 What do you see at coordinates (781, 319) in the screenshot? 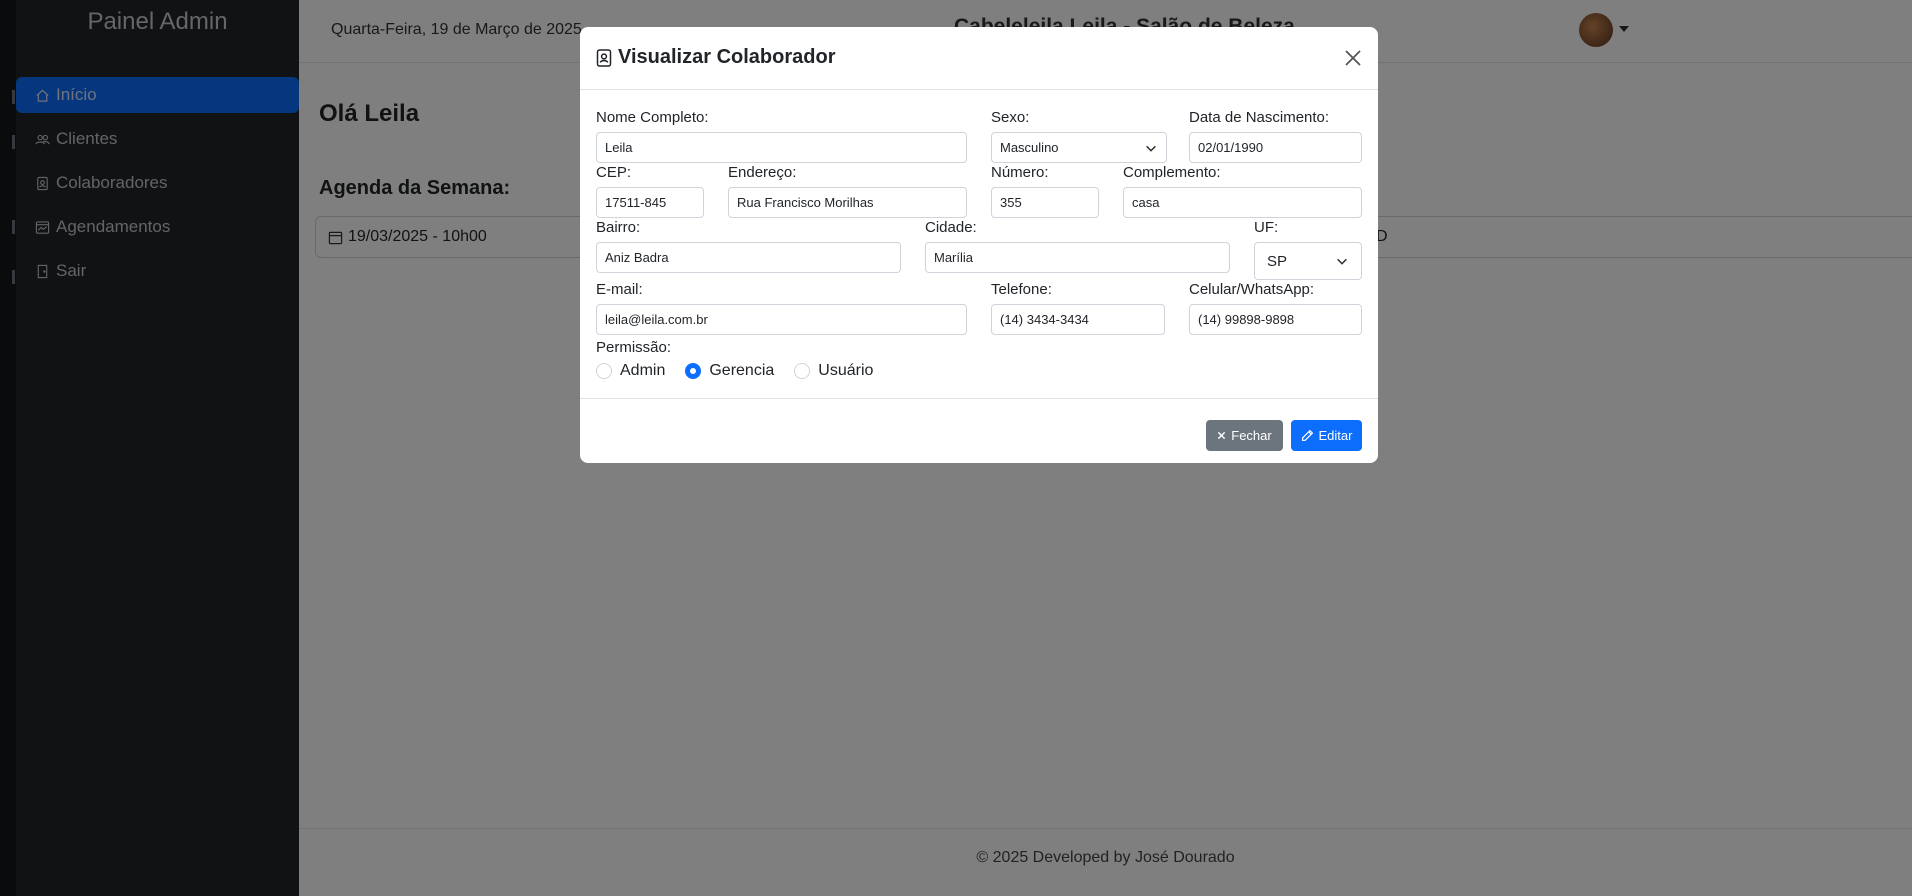
I see `email-field: leila@leila.com.br` at bounding box center [781, 319].